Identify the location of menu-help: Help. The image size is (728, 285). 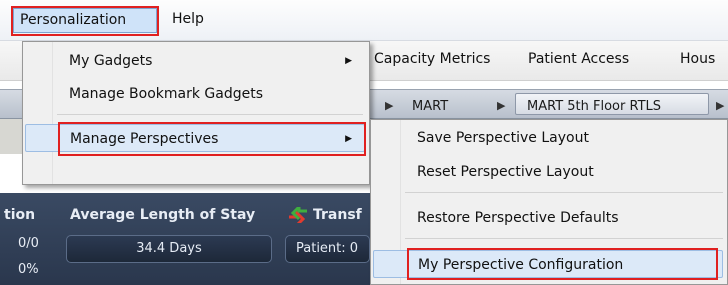
(188, 20).